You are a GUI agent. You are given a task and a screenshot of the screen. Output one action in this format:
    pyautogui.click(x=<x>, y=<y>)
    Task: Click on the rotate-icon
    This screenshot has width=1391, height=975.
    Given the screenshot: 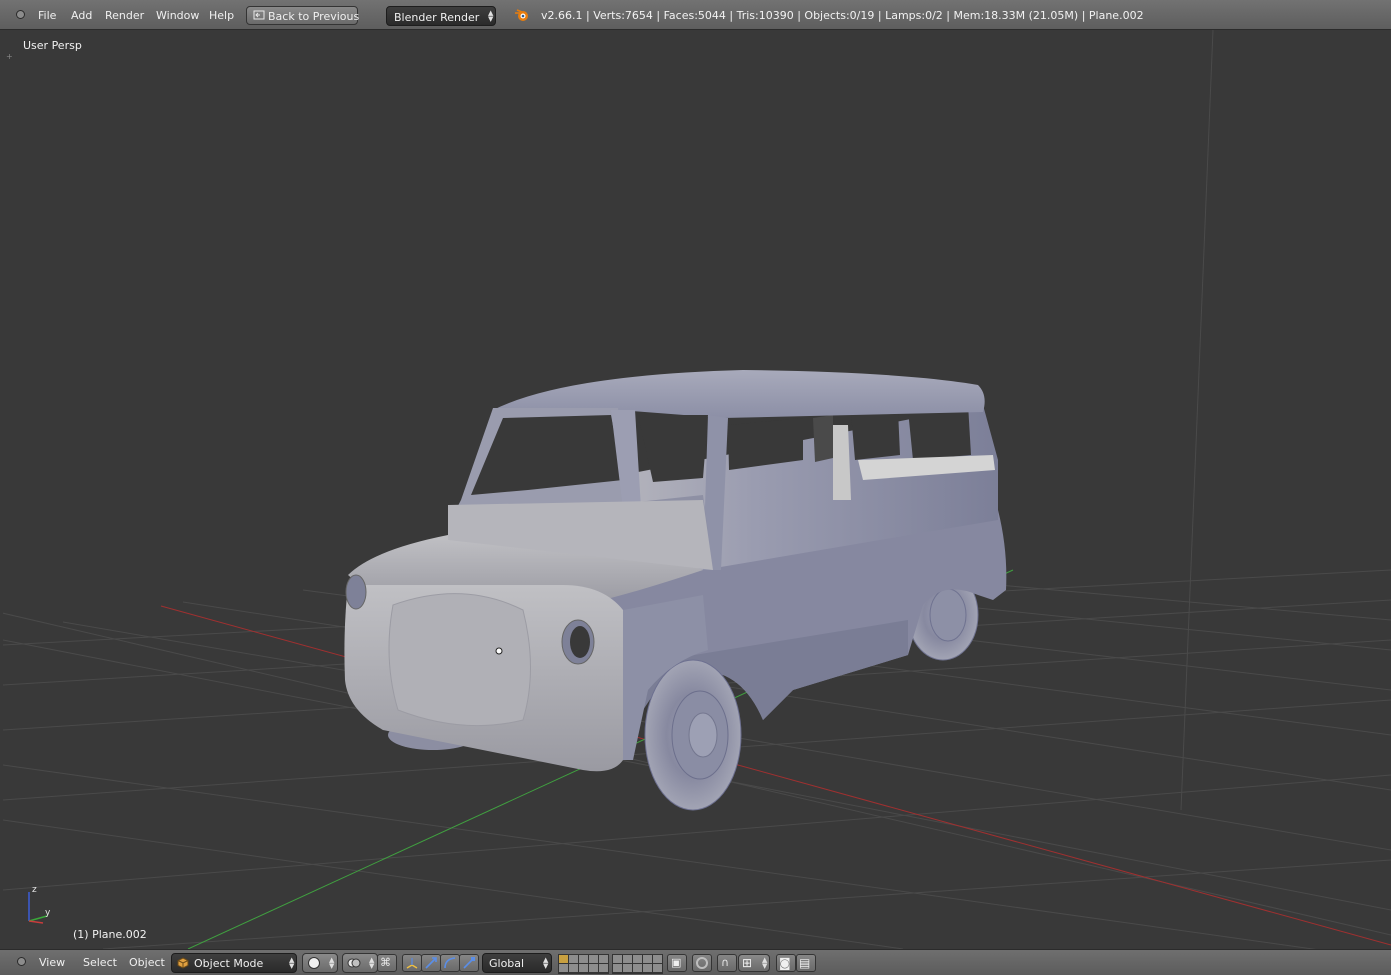 What is the action you would take?
    pyautogui.click(x=450, y=963)
    